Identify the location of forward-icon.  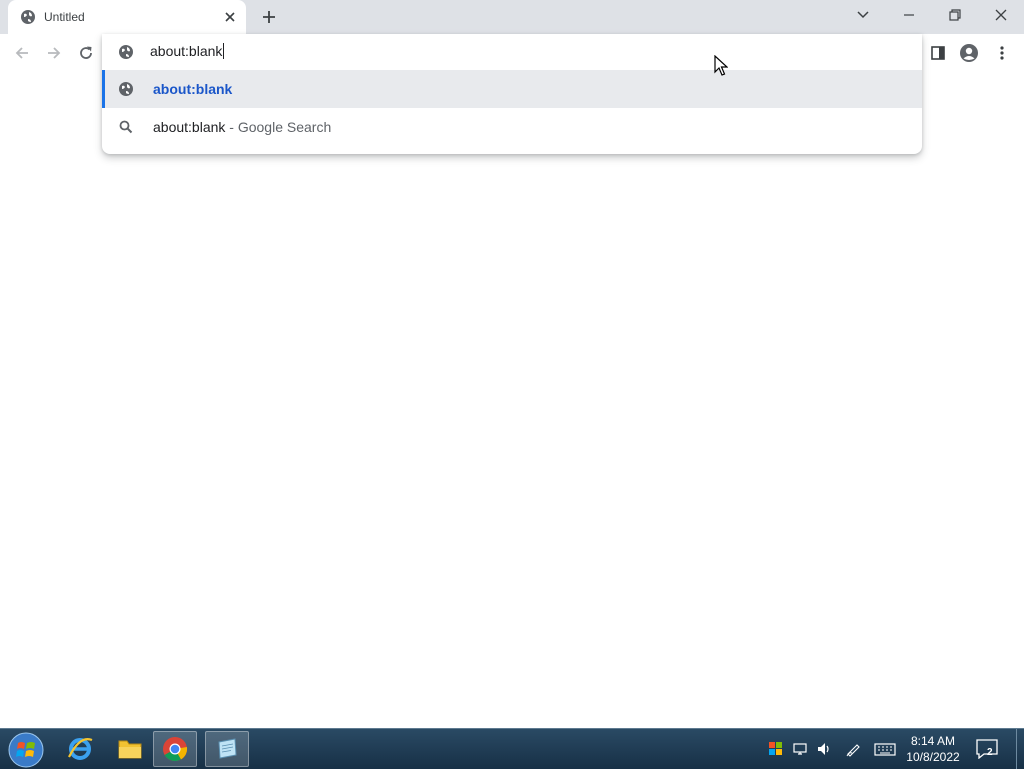
(54, 53).